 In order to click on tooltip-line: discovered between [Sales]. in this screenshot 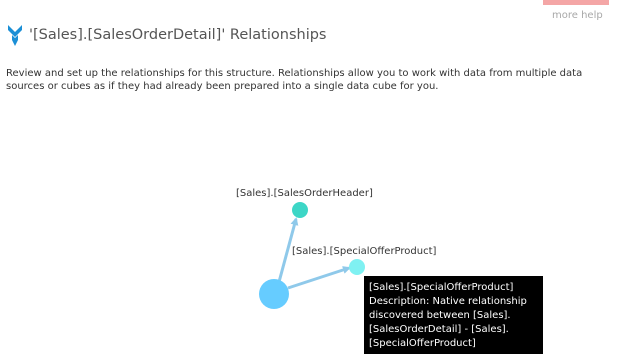, I will do `click(440, 315)`.